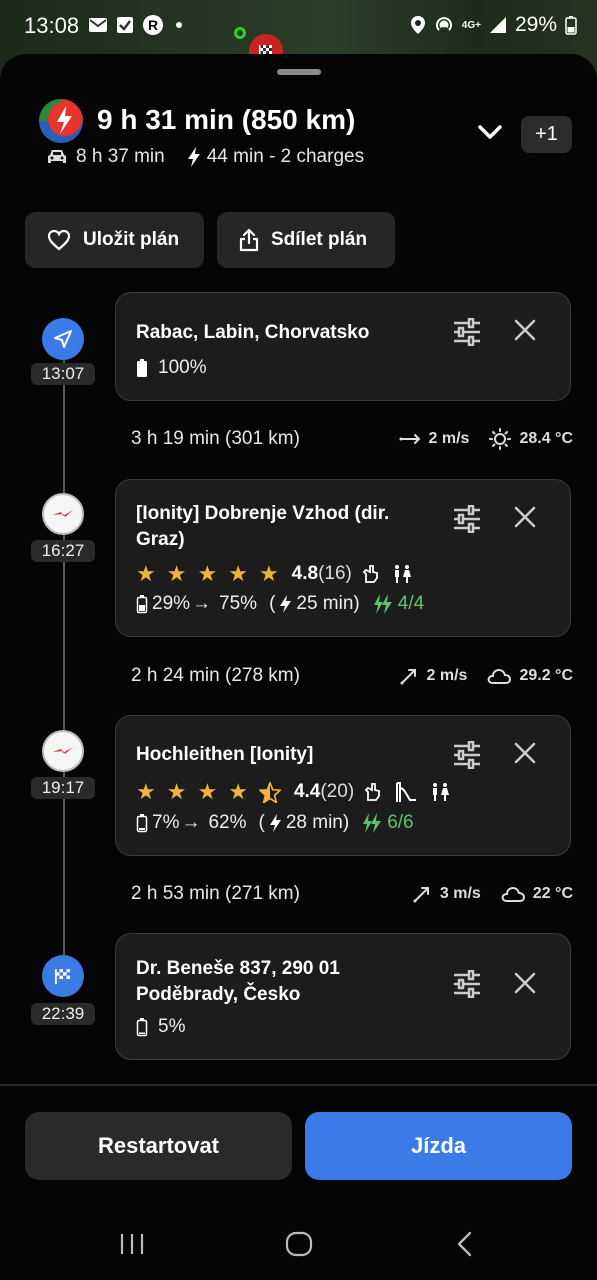 The height and width of the screenshot is (1280, 597). I want to click on hotspot-icon, so click(443, 24).